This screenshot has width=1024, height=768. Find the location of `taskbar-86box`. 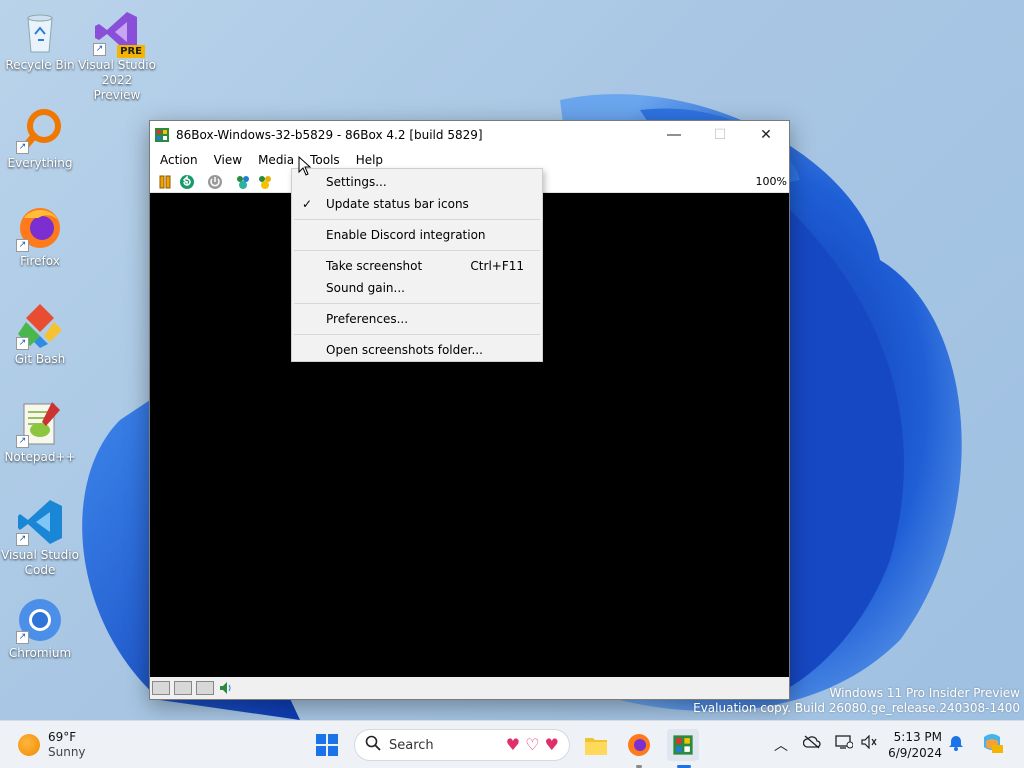

taskbar-86box is located at coordinates (683, 745).